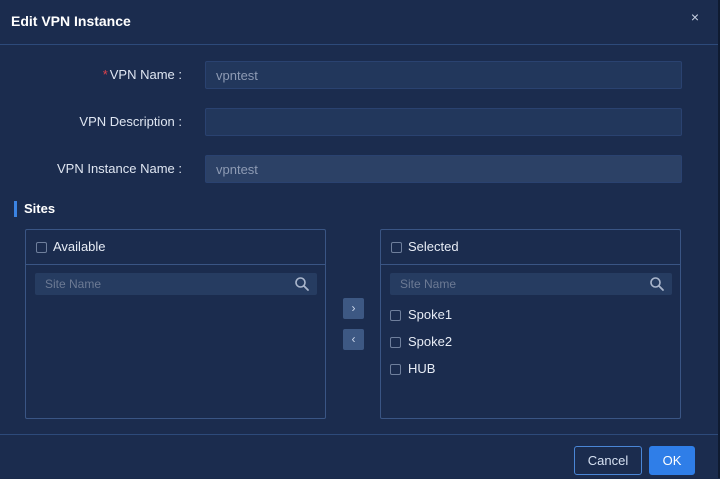 This screenshot has height=479, width=720. I want to click on site-label: HUB, so click(422, 368).